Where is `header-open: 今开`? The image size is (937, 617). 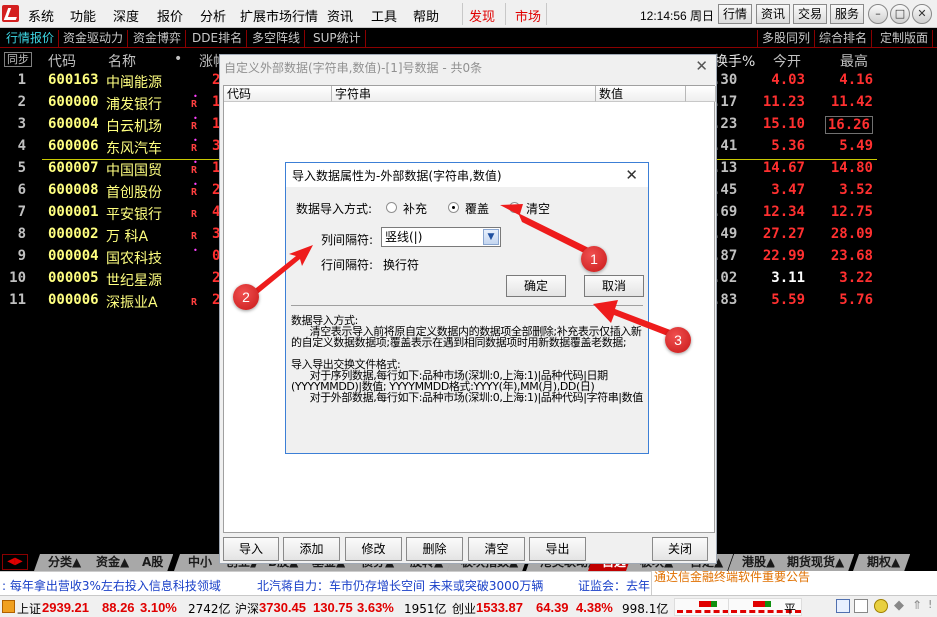 header-open: 今开 is located at coordinates (787, 61).